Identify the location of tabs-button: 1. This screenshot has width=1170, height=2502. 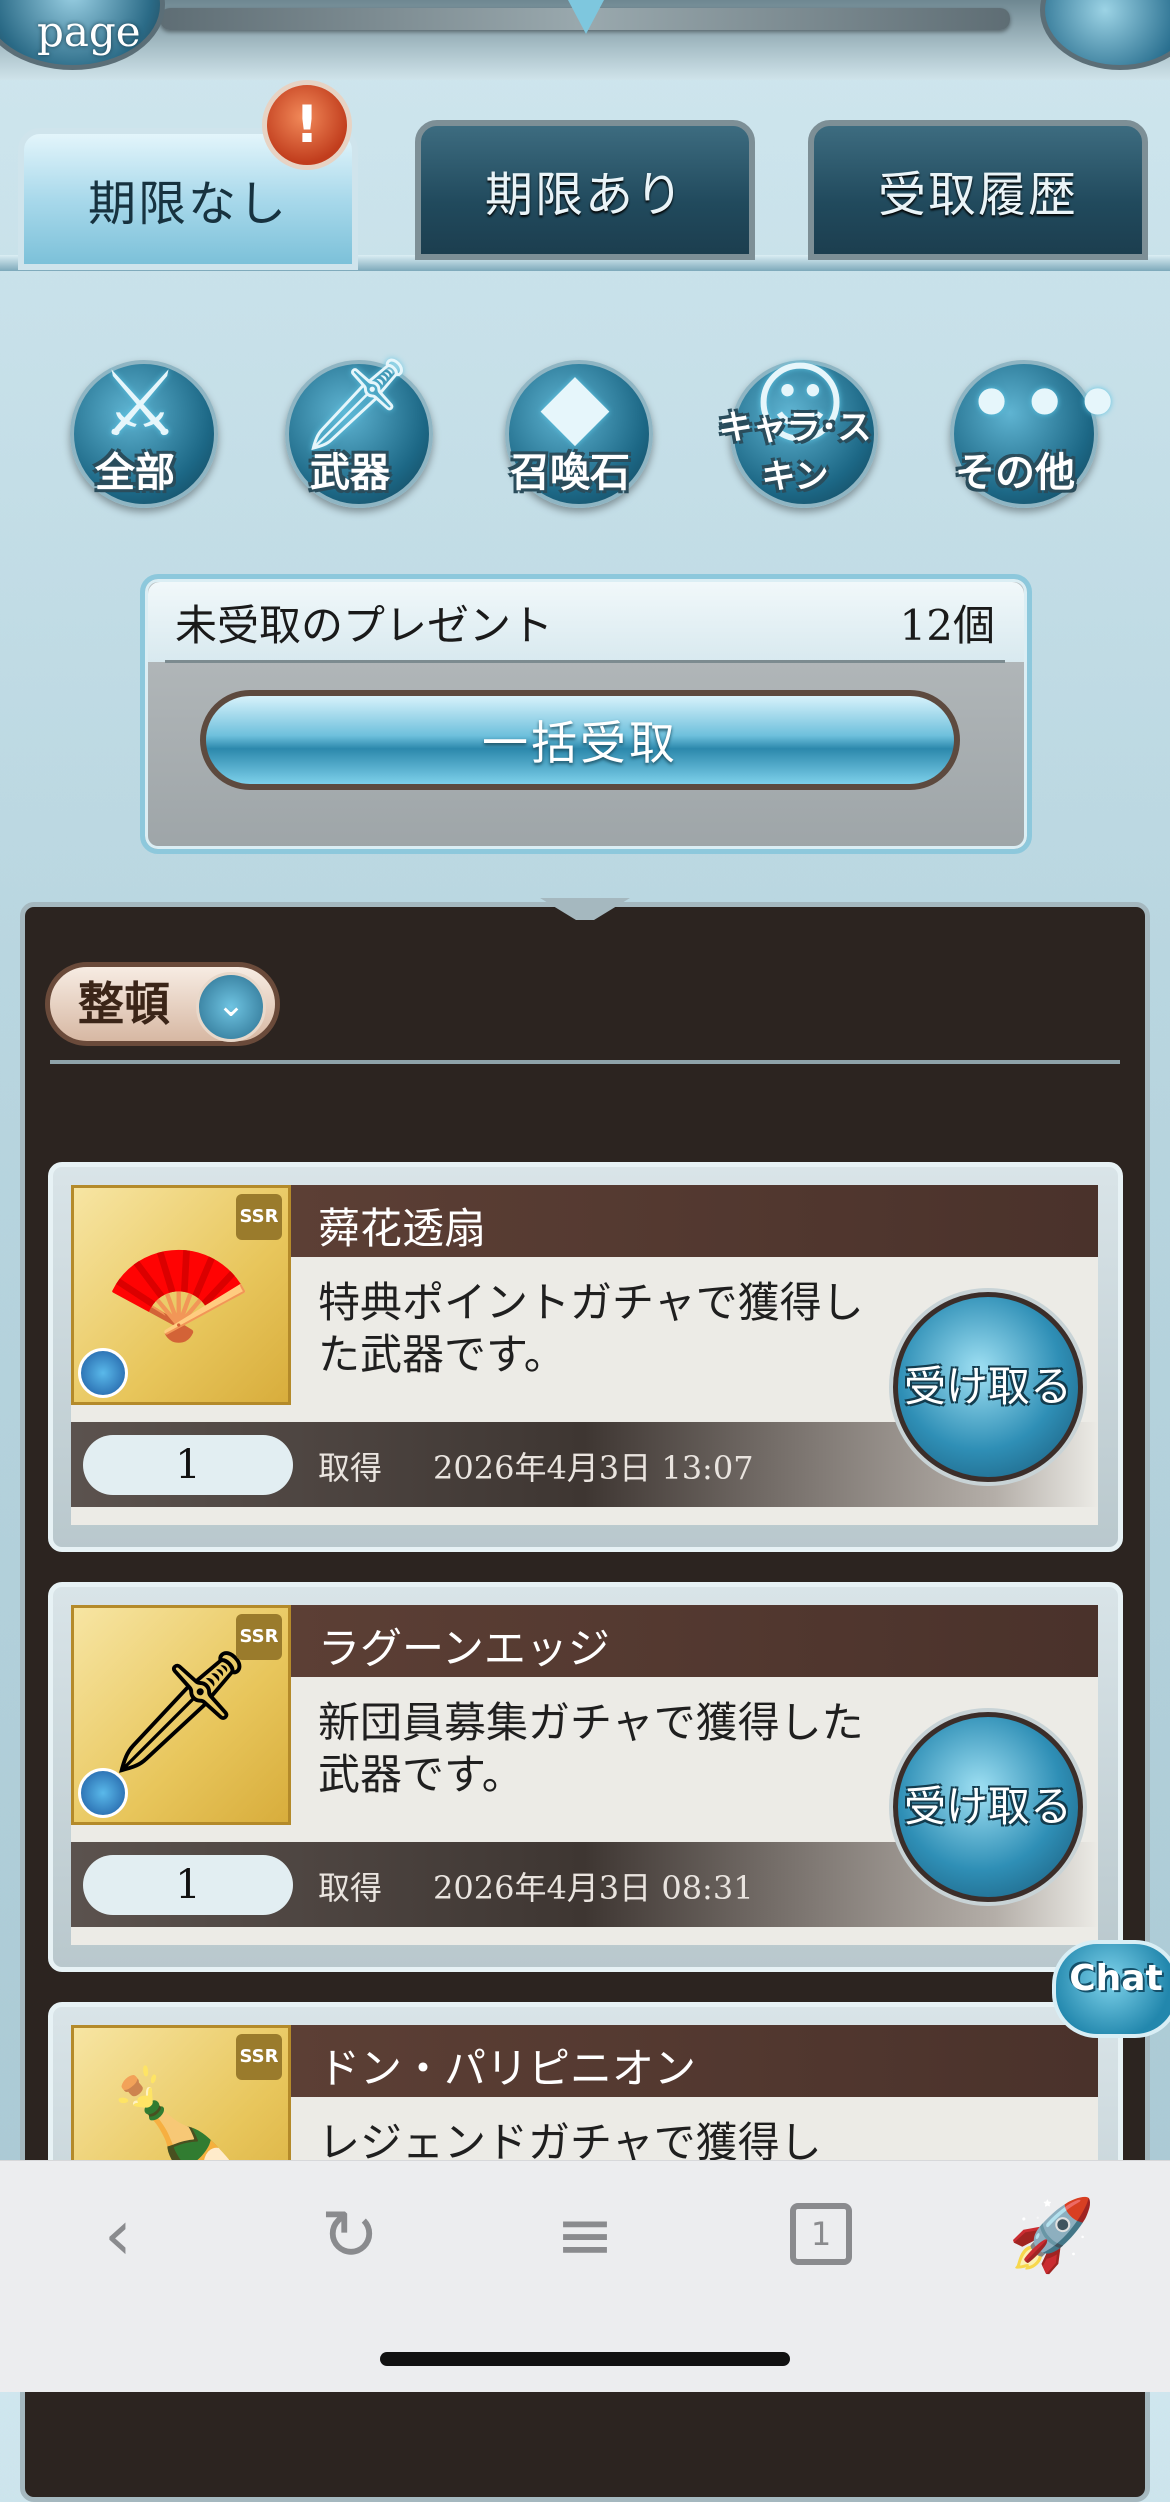
(820, 2235).